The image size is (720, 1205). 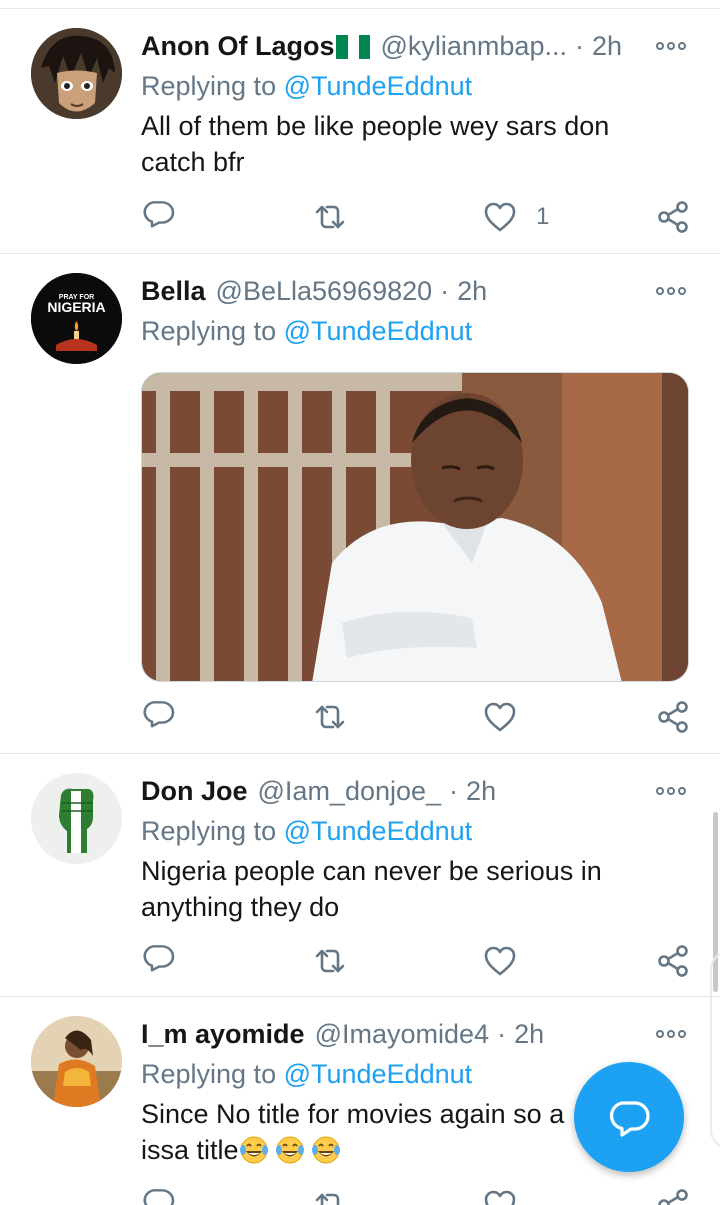 What do you see at coordinates (240, 907) in the screenshot?
I see `tweet-text-line: anything they do` at bounding box center [240, 907].